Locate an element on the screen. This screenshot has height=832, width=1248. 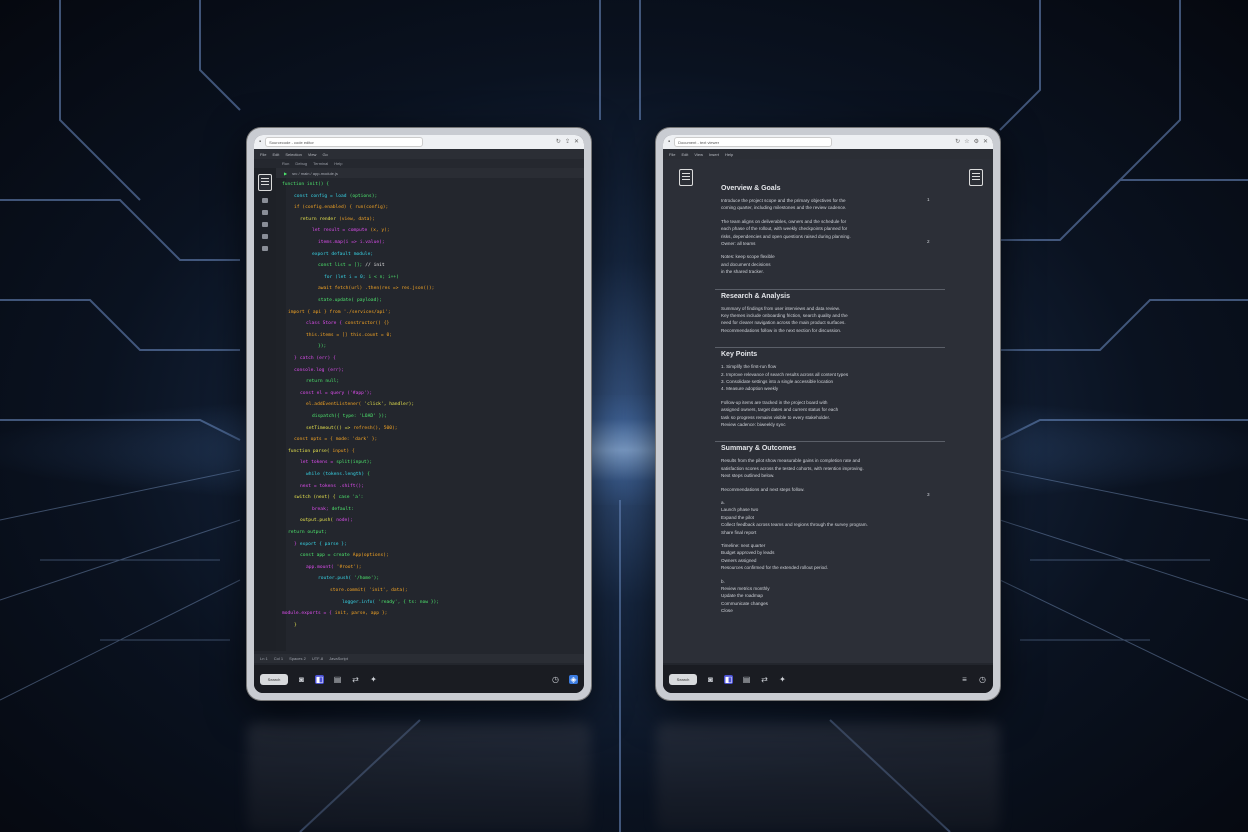
code-line: } is located at coordinates (295, 625).